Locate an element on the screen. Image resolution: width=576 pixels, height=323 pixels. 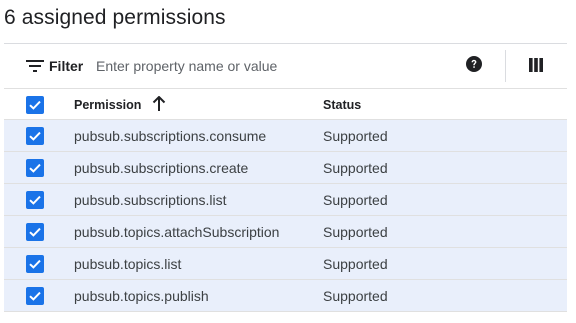
permission-cell: pubsub.subscriptions.list is located at coordinates (150, 200).